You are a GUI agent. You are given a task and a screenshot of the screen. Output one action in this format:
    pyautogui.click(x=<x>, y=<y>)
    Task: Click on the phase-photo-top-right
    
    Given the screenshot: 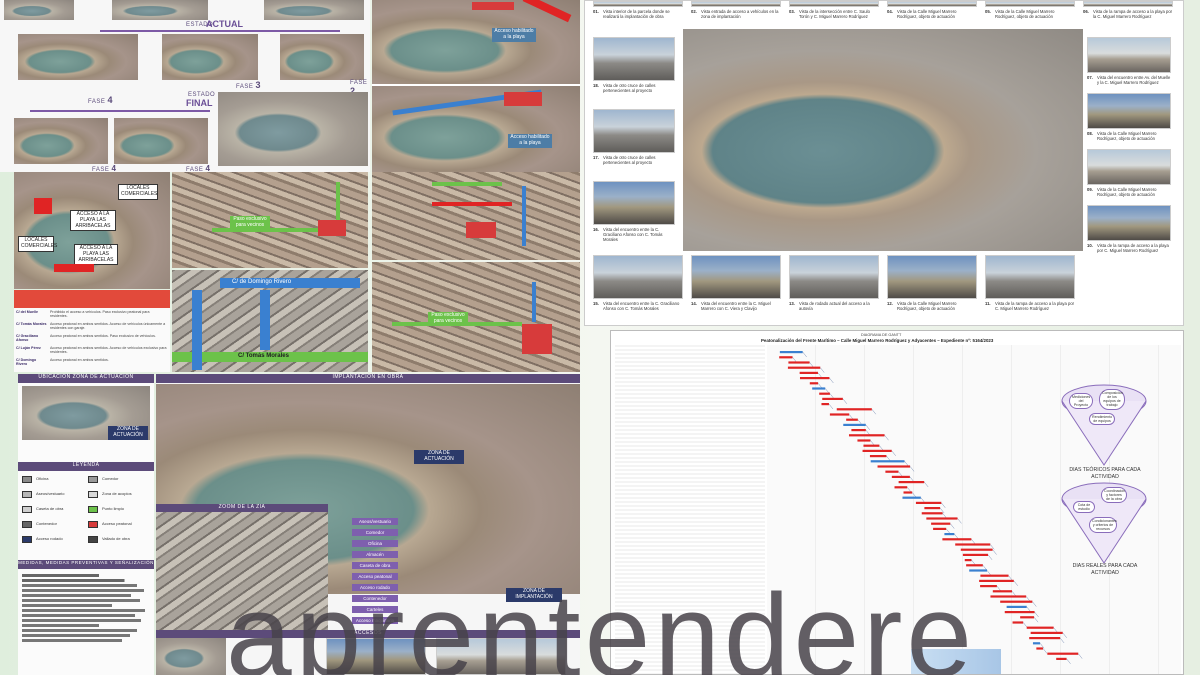 What is the action you would take?
    pyautogui.click(x=314, y=10)
    